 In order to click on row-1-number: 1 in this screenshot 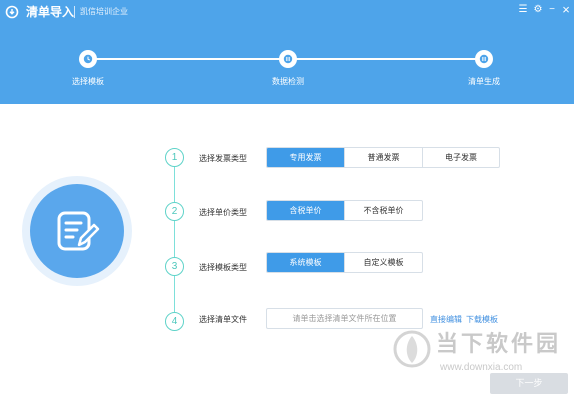, I will do `click(174, 157)`.